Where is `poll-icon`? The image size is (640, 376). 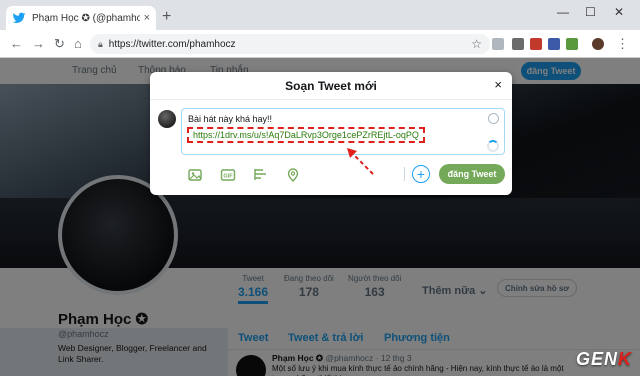
poll-icon is located at coordinates (261, 175).